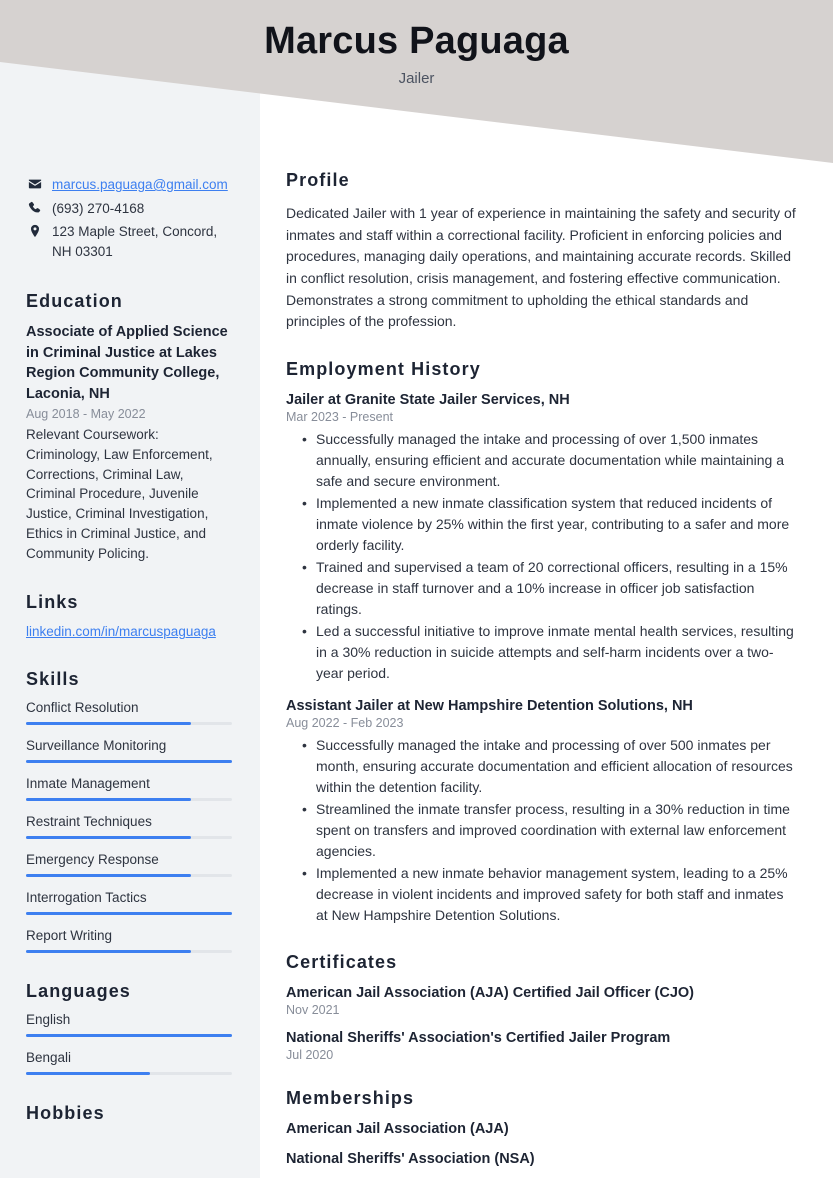 The image size is (833, 1178). I want to click on hobbies-heading: Hobbies, so click(65, 1113).